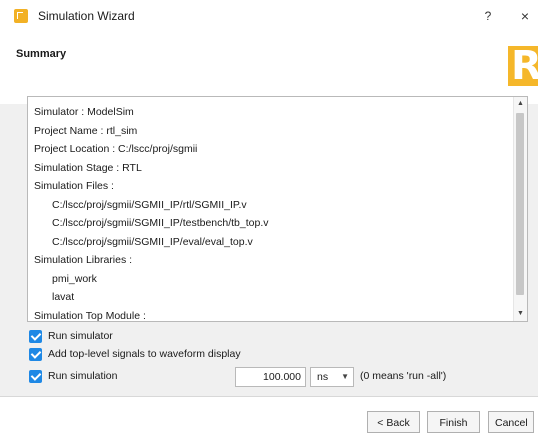 Image resolution: width=538 pixels, height=439 pixels. What do you see at coordinates (520, 204) in the screenshot?
I see `scroll-thumb` at bounding box center [520, 204].